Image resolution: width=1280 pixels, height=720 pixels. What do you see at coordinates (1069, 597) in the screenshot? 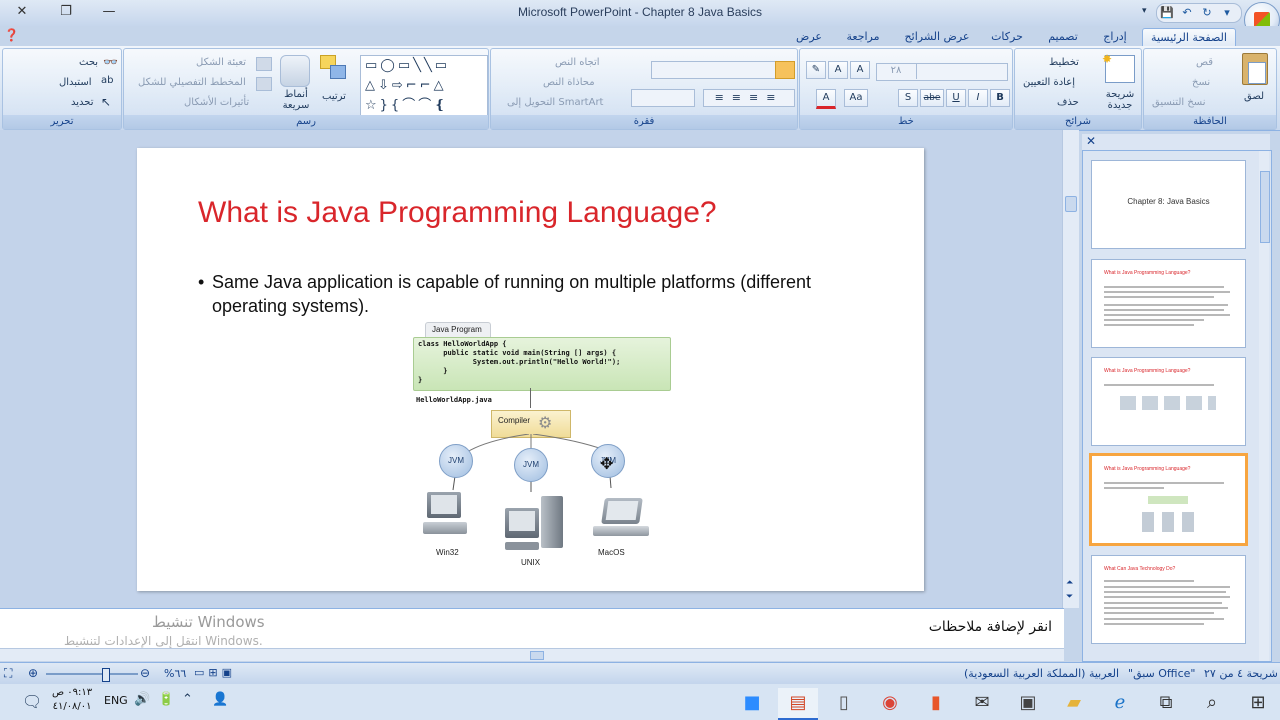
I see `next-slide-icon: ⏷` at bounding box center [1069, 597].